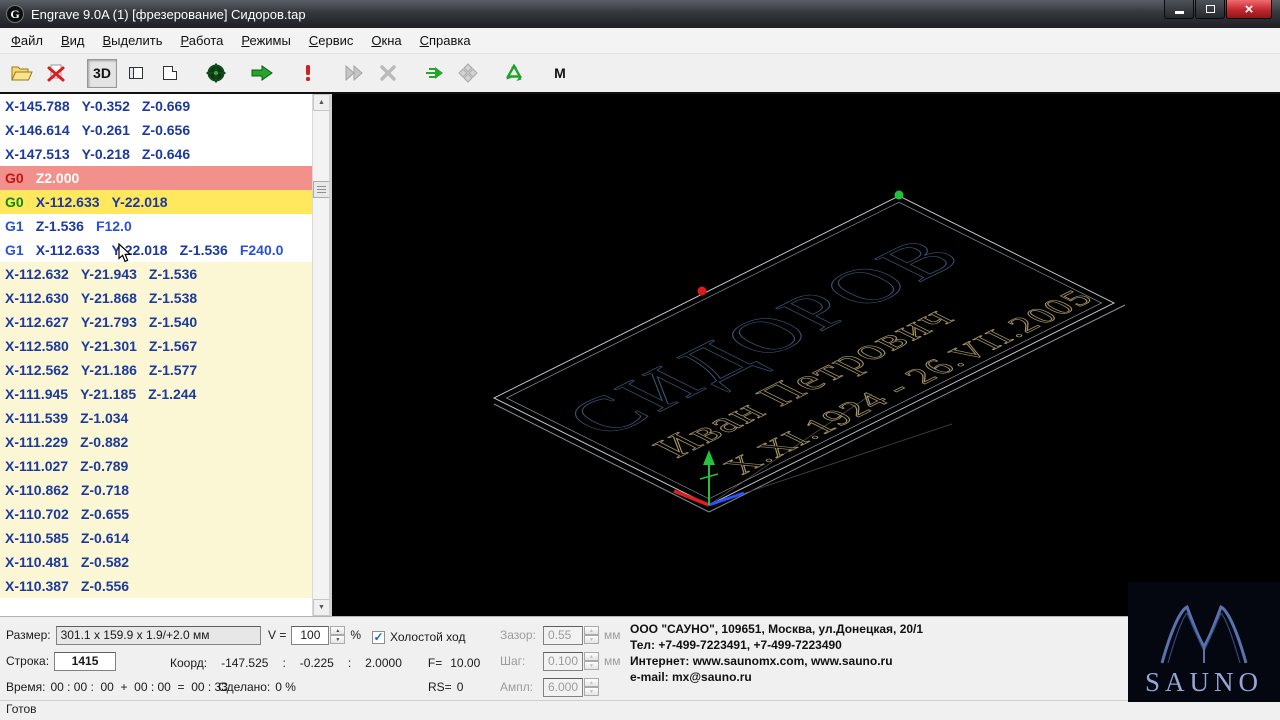  Describe the element at coordinates (108, 370) in the screenshot. I see `gcode-token: Y-21.186` at that location.